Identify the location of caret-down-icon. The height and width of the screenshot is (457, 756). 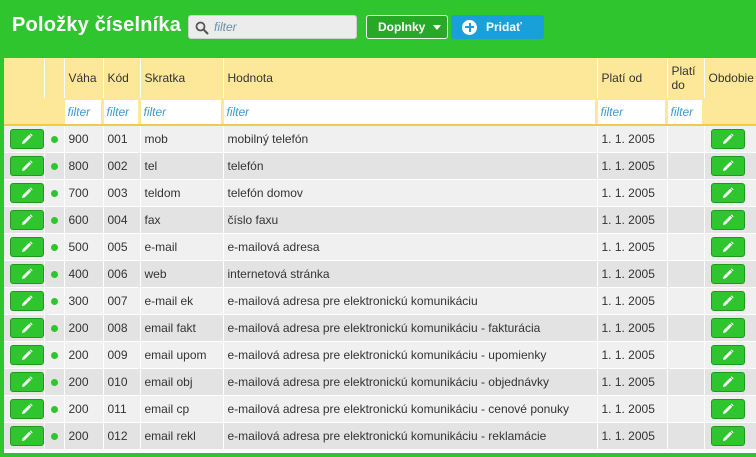
(437, 27).